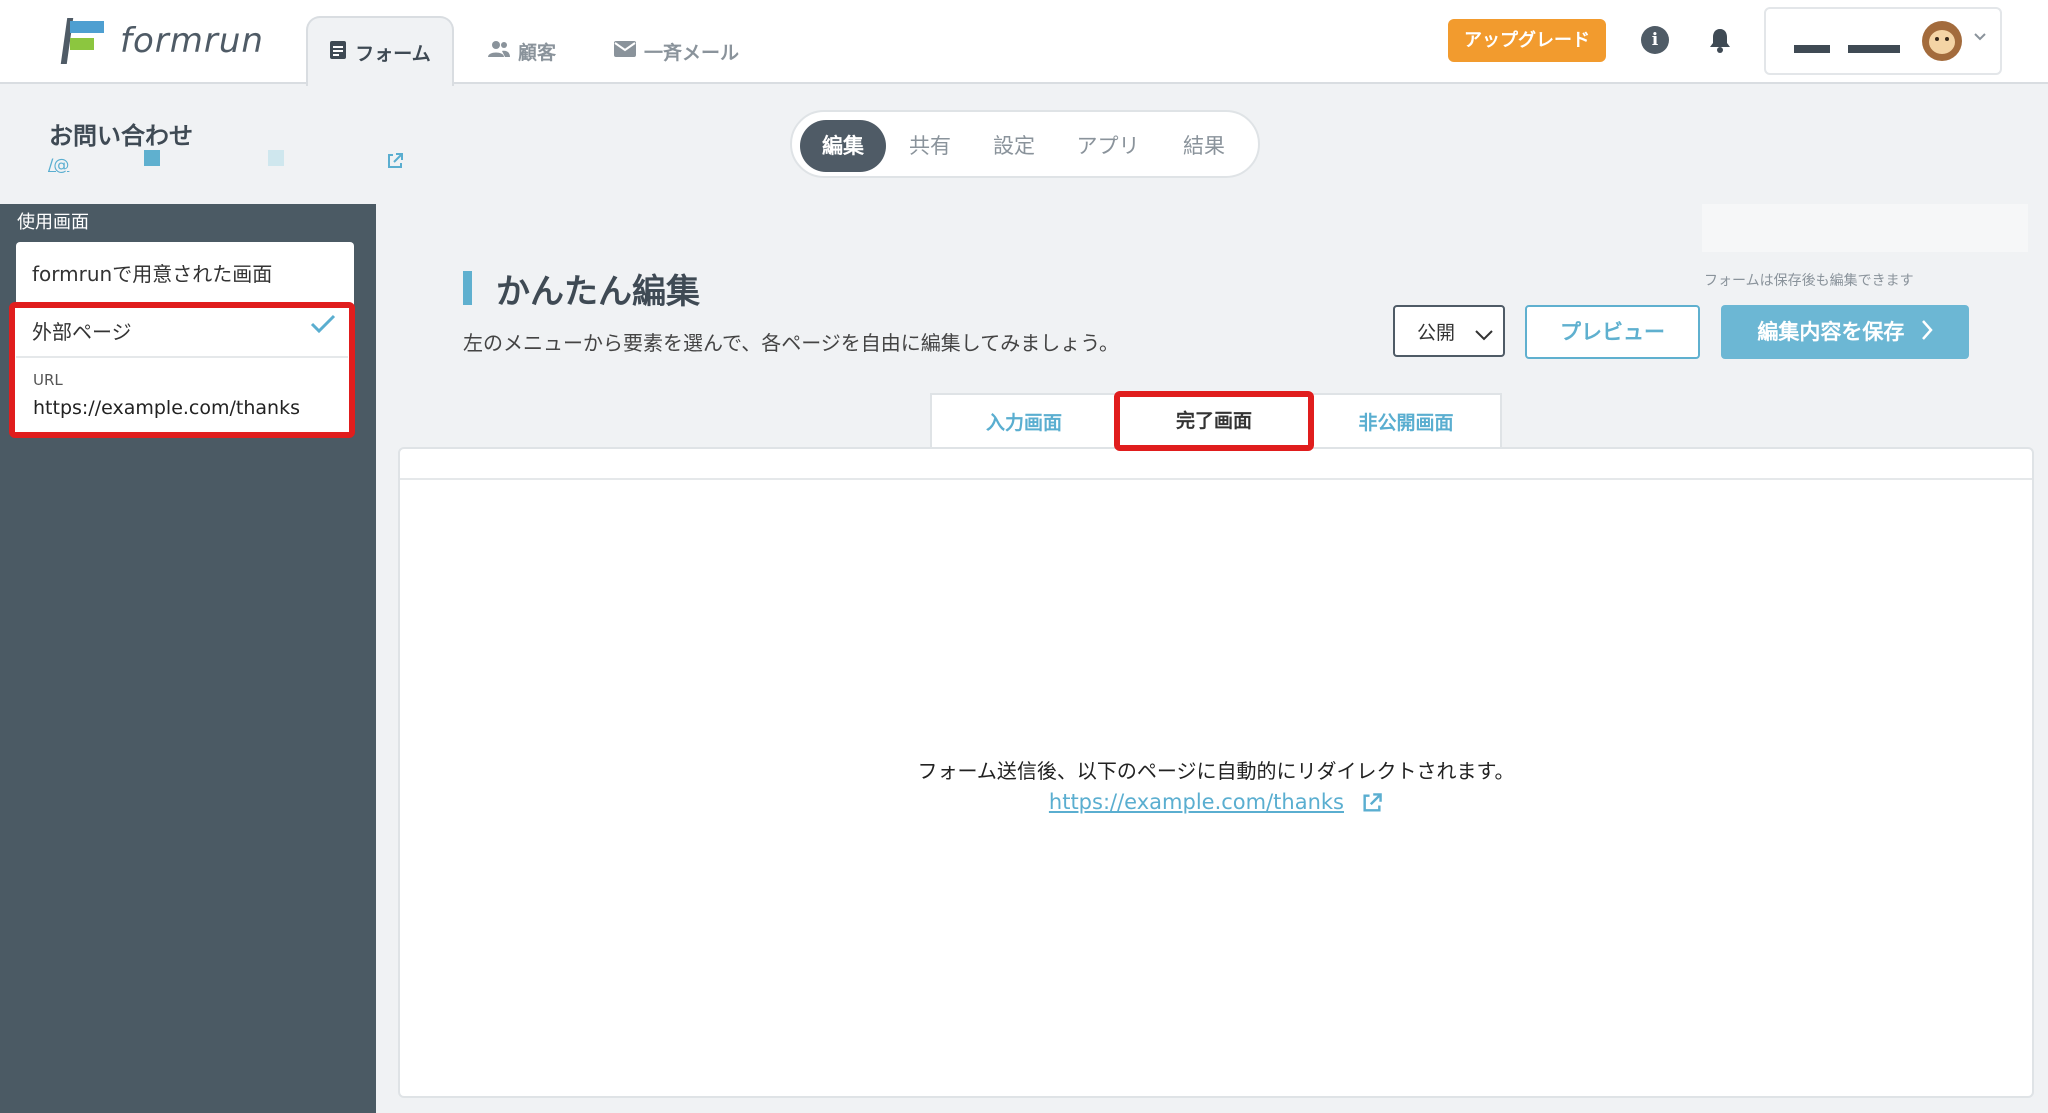 Image resolution: width=2048 pixels, height=1113 pixels. What do you see at coordinates (1612, 332) in the screenshot?
I see `preview-button: プレビュー` at bounding box center [1612, 332].